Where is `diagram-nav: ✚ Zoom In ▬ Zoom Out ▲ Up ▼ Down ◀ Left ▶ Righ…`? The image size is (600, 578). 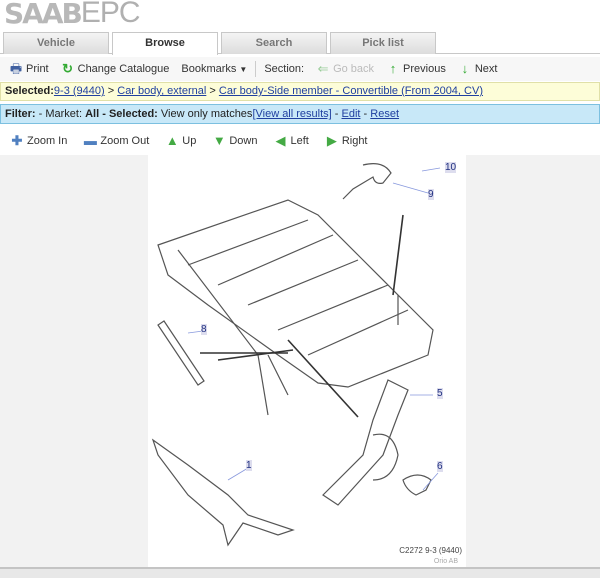
diagram-nav: ✚ Zoom In ▬ Zoom Out ▲ Up ▼ Down ◀ Left ▶ Righ… is located at coordinates (300, 141).